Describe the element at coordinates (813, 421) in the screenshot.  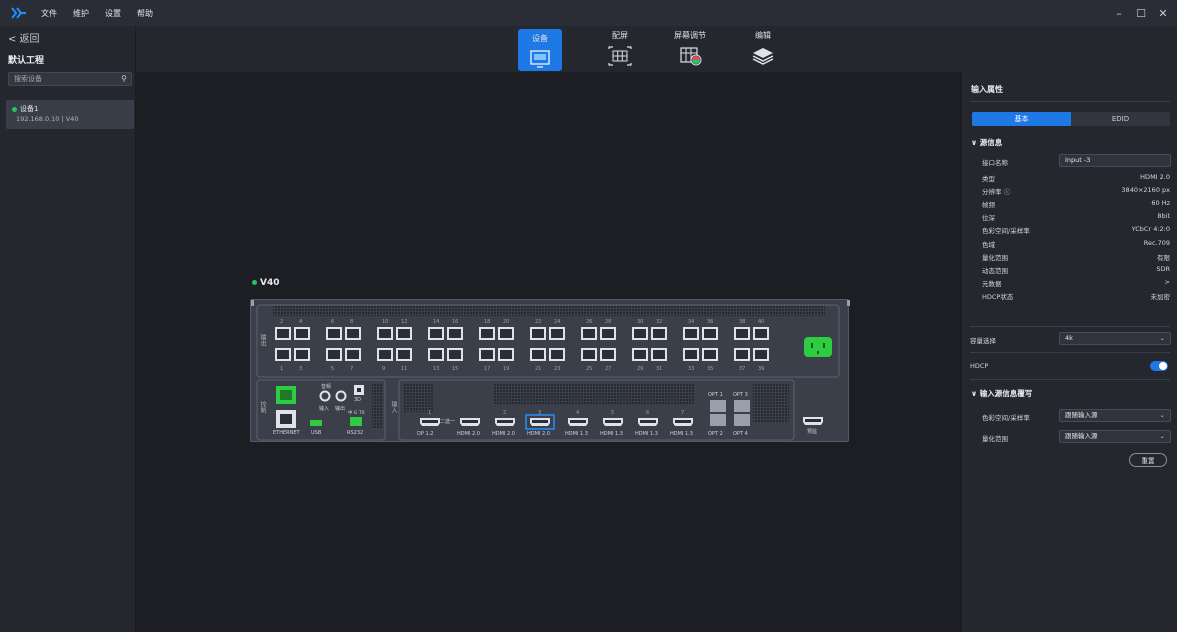
I see `monitor-hdmi-port` at that location.